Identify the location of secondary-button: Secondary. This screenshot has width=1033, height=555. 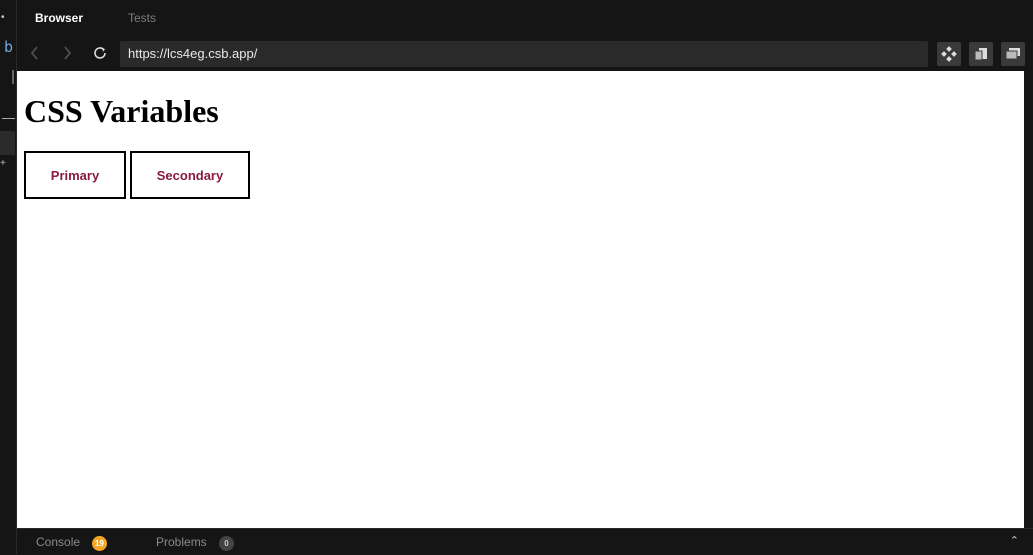
(190, 175).